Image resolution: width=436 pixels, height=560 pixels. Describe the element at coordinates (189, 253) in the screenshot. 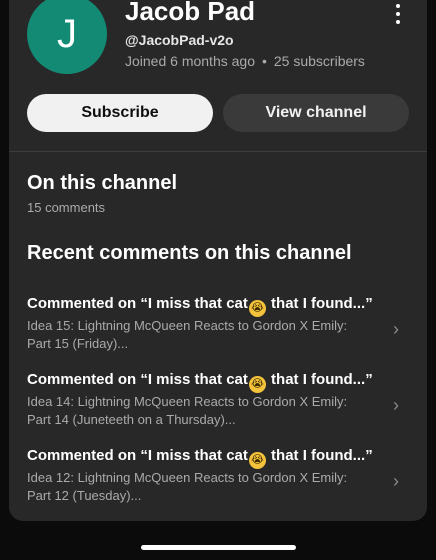

I see `recent-comments-heading: Recent comments on this channel` at that location.